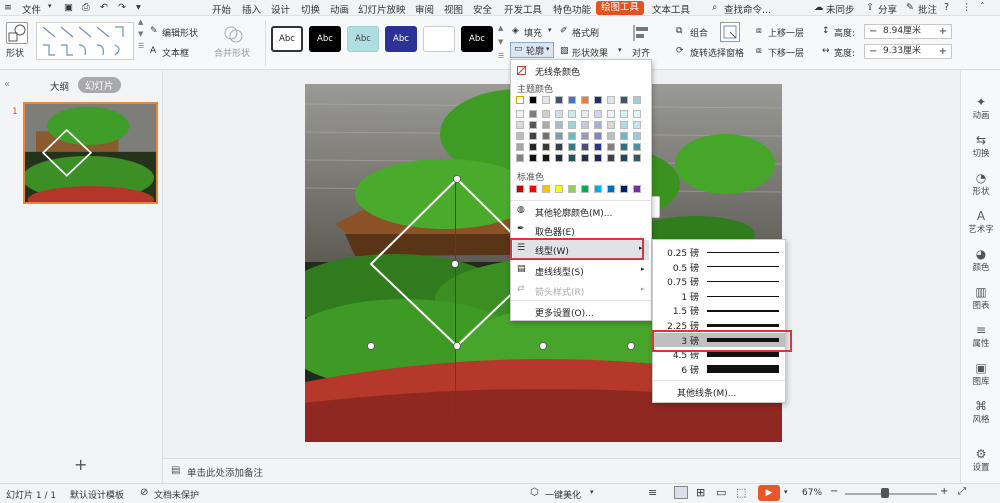 This screenshot has height=503, width=1000. Describe the element at coordinates (786, 492) in the screenshot. I see `play-dropdown-icon: ▾` at that location.